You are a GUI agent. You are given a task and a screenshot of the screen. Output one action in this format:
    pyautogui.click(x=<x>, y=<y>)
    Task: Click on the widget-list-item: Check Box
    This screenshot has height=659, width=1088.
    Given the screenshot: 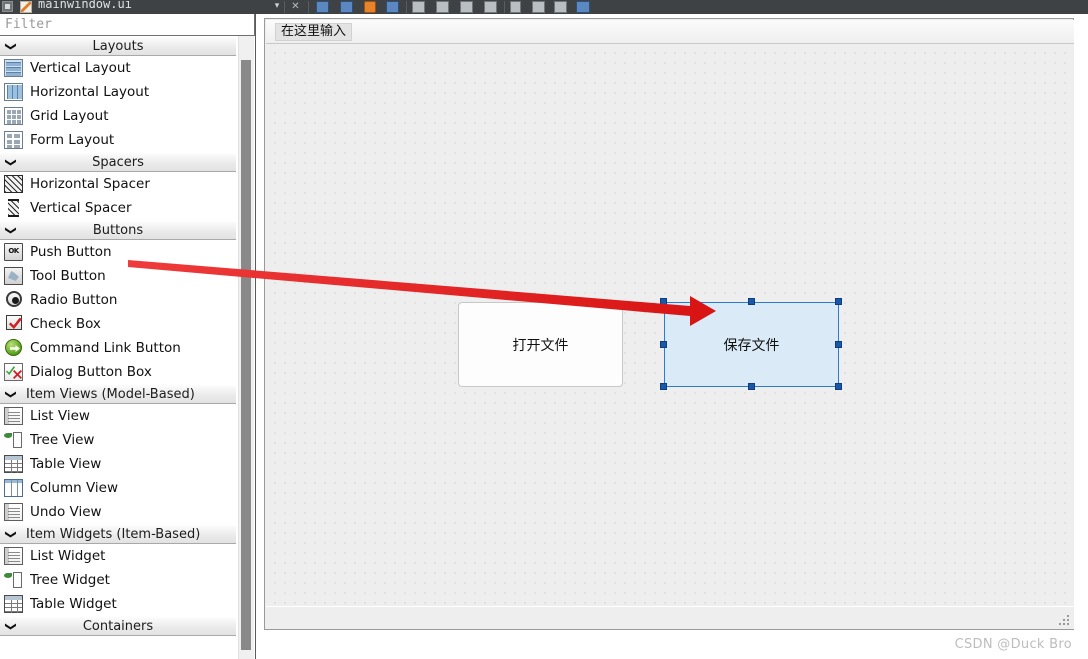 What is the action you would take?
    pyautogui.click(x=118, y=324)
    